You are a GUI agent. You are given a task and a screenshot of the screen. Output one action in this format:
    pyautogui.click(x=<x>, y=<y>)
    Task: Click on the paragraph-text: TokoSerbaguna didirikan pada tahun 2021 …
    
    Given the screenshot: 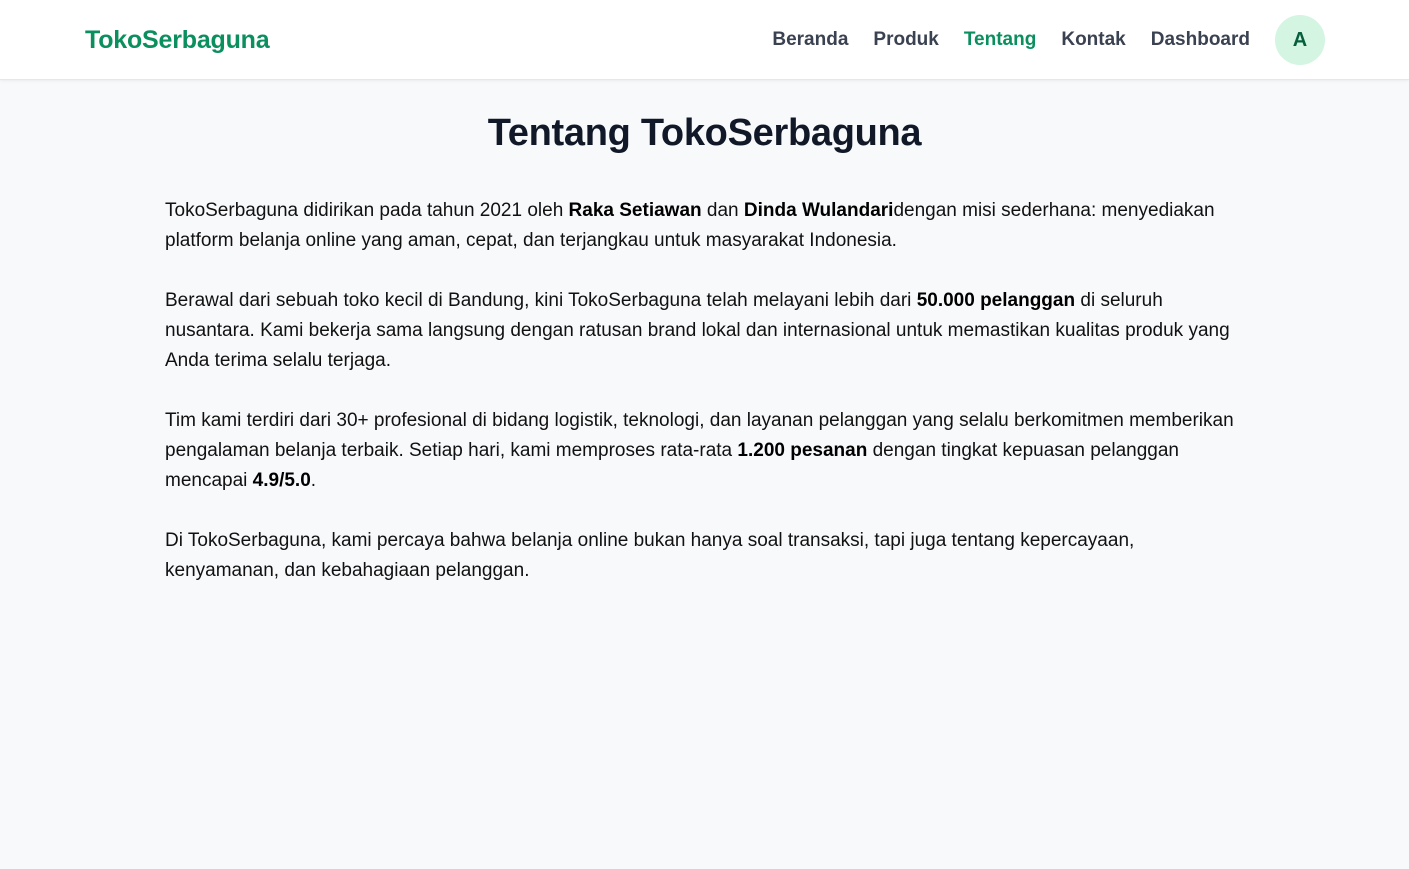 What is the action you would take?
    pyautogui.click(x=367, y=210)
    